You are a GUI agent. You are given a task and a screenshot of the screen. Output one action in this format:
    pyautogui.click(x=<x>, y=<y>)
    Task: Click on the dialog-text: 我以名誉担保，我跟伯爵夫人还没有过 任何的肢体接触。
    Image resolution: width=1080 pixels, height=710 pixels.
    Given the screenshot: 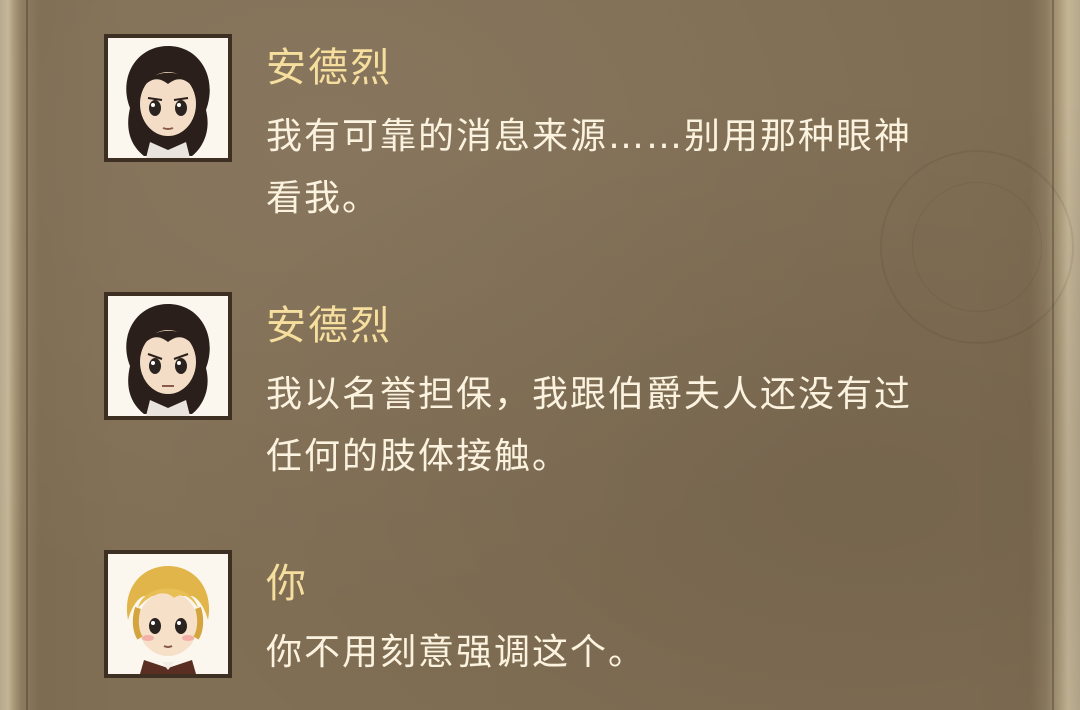 What is the action you would take?
    pyautogui.click(x=589, y=425)
    